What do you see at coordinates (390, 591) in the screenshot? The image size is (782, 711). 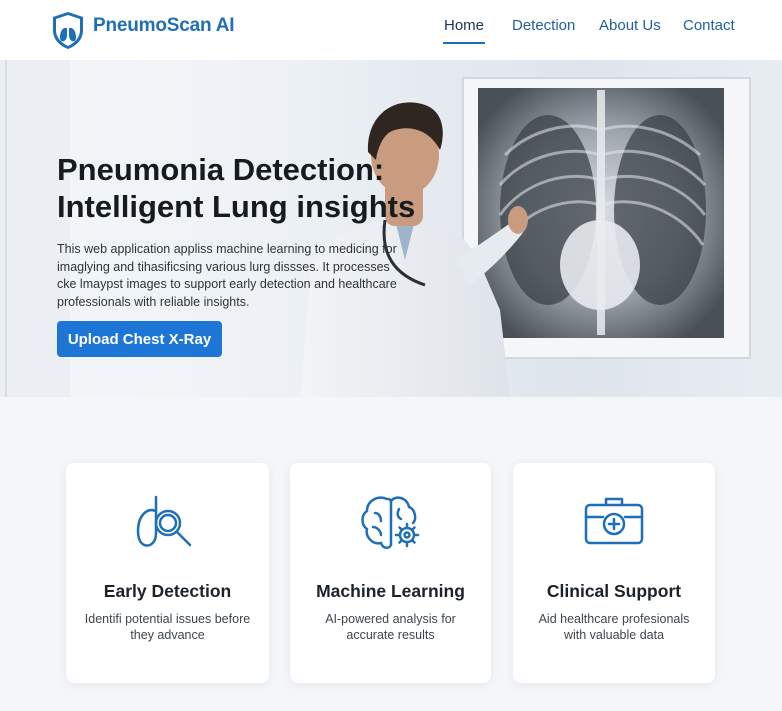 I see `feature-title: Machine Learning` at bounding box center [390, 591].